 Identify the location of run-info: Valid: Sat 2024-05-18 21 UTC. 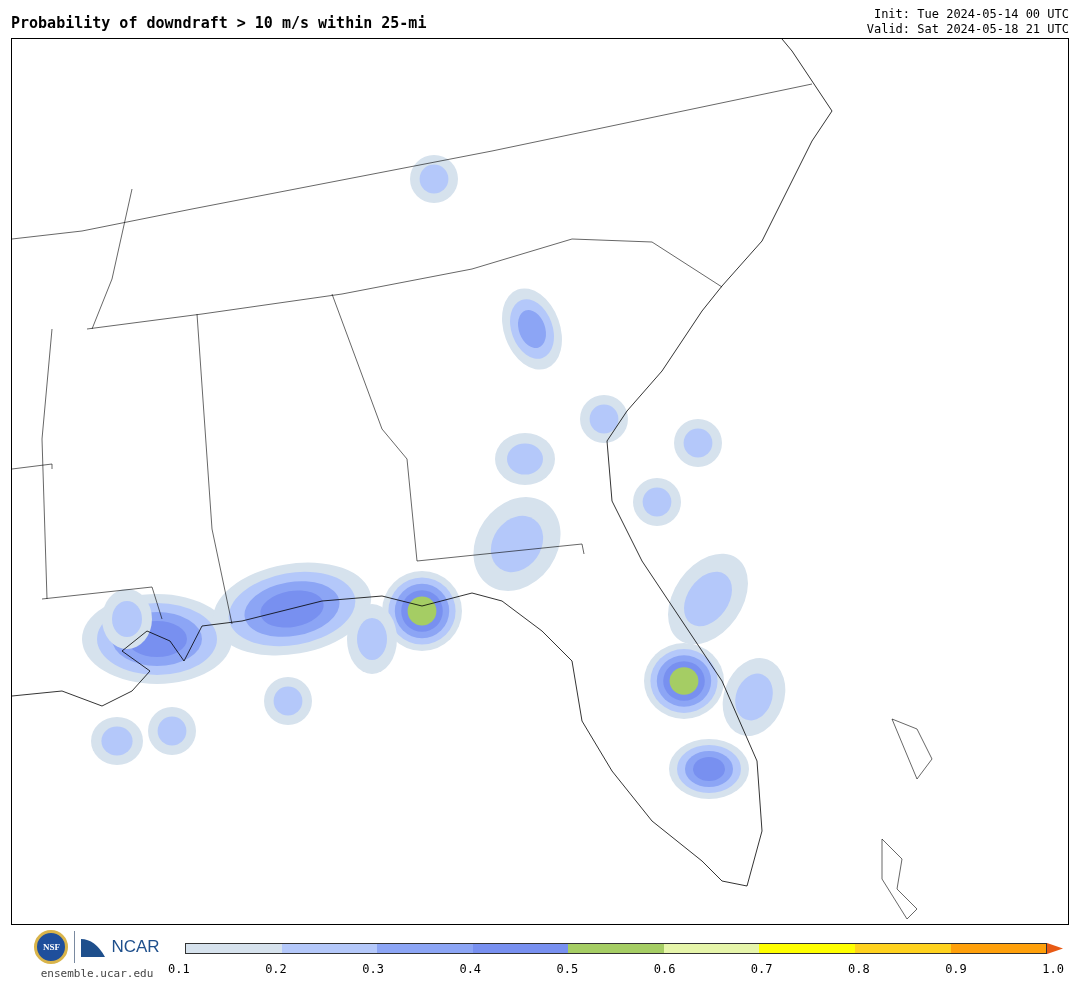
(967, 29).